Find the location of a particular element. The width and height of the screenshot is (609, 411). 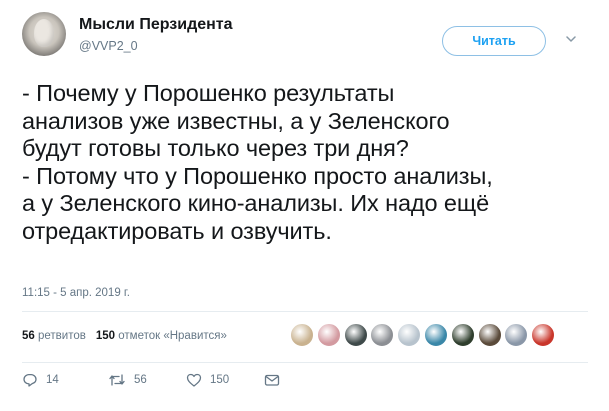

retweet-count: 56 is located at coordinates (140, 380).